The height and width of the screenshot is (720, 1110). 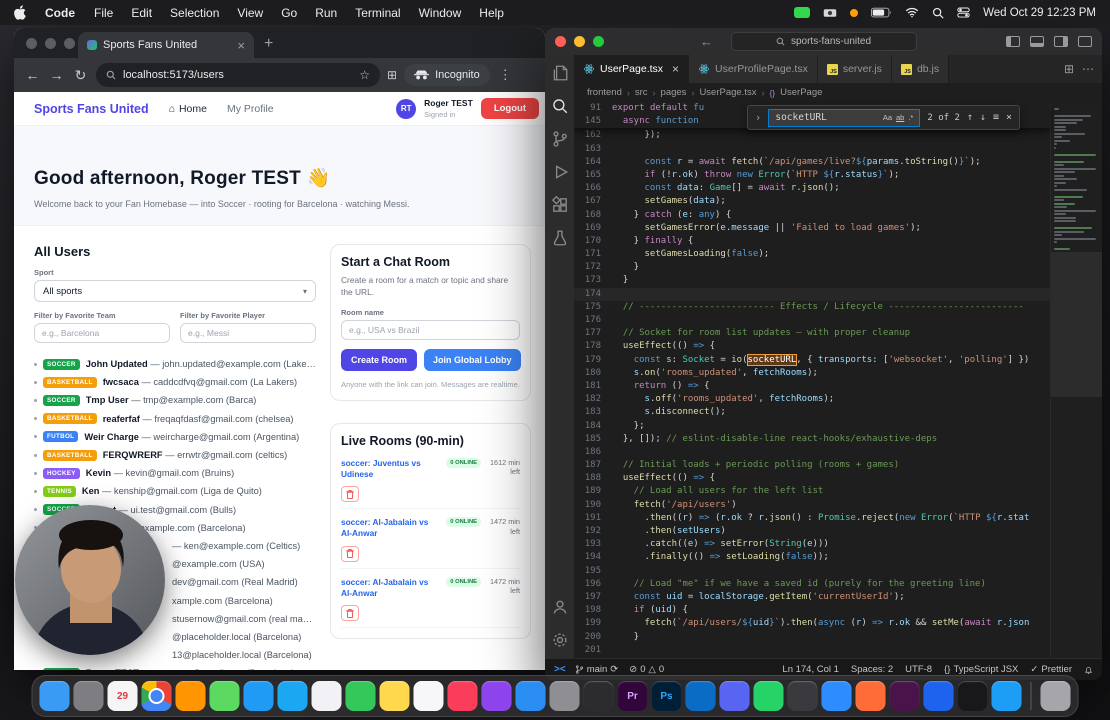 I want to click on delete-room-button, so click(x=350, y=494).